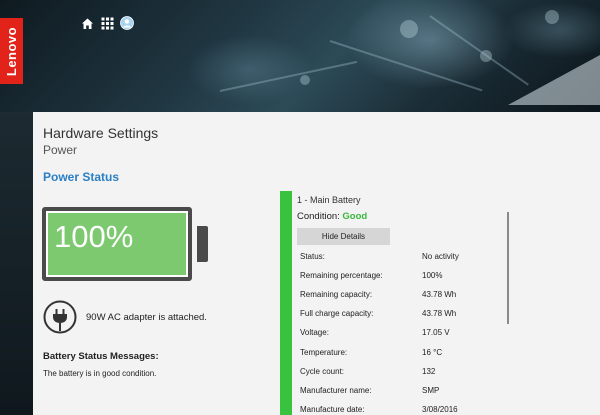 This screenshot has width=600, height=415. Describe the element at coordinates (336, 294) in the screenshot. I see `detail-label: Remaining capacity:` at that location.